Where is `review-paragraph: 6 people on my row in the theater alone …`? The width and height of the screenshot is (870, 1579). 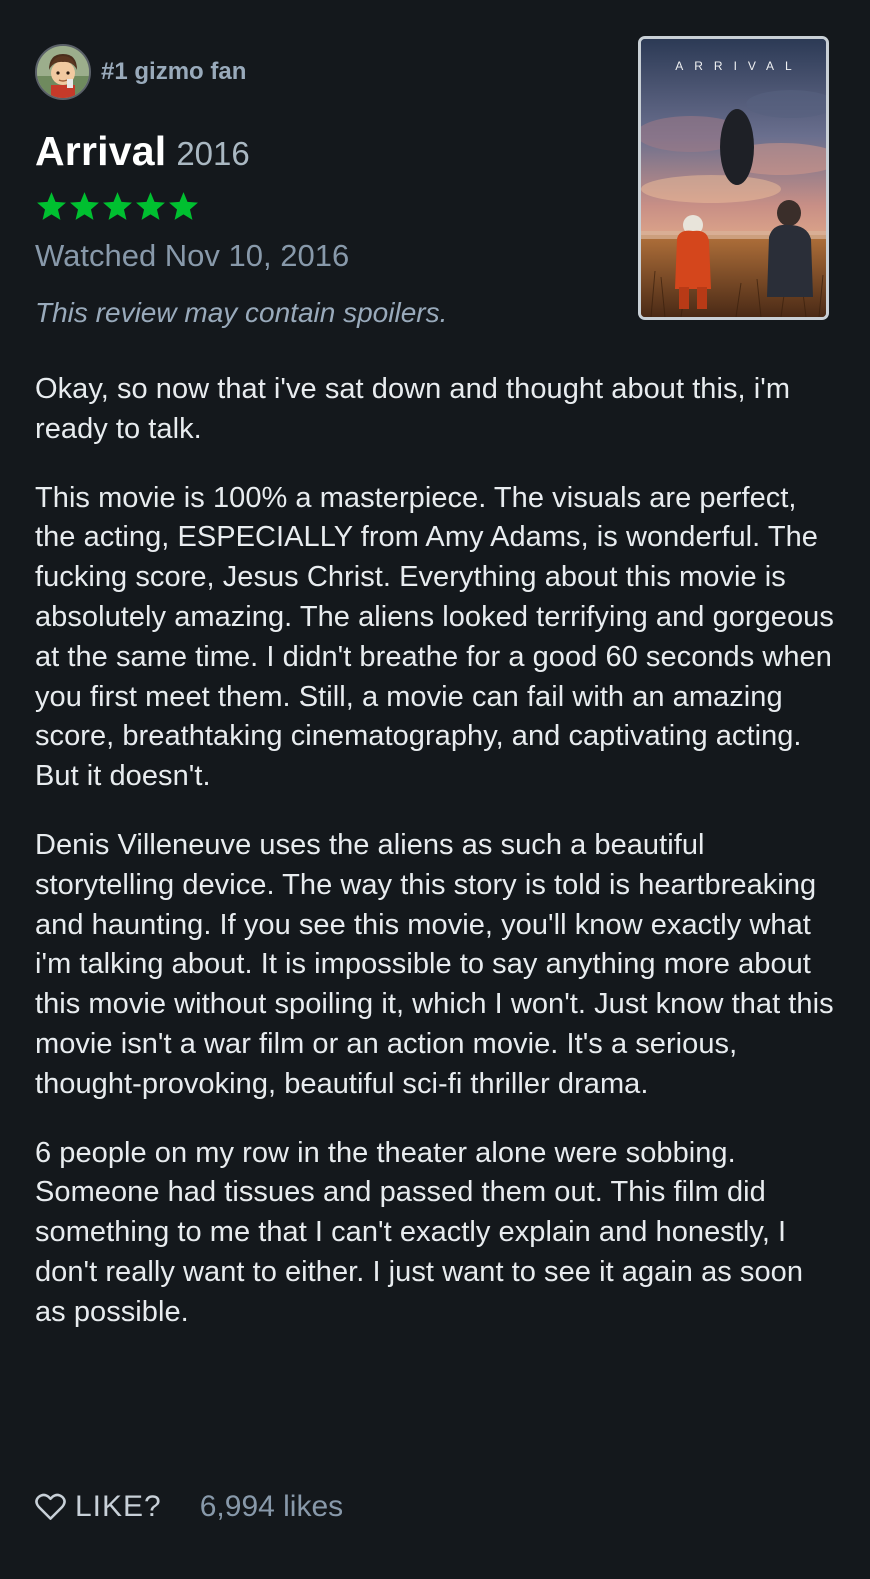
review-paragraph: 6 people on my row in the theater alone … is located at coordinates (419, 1232).